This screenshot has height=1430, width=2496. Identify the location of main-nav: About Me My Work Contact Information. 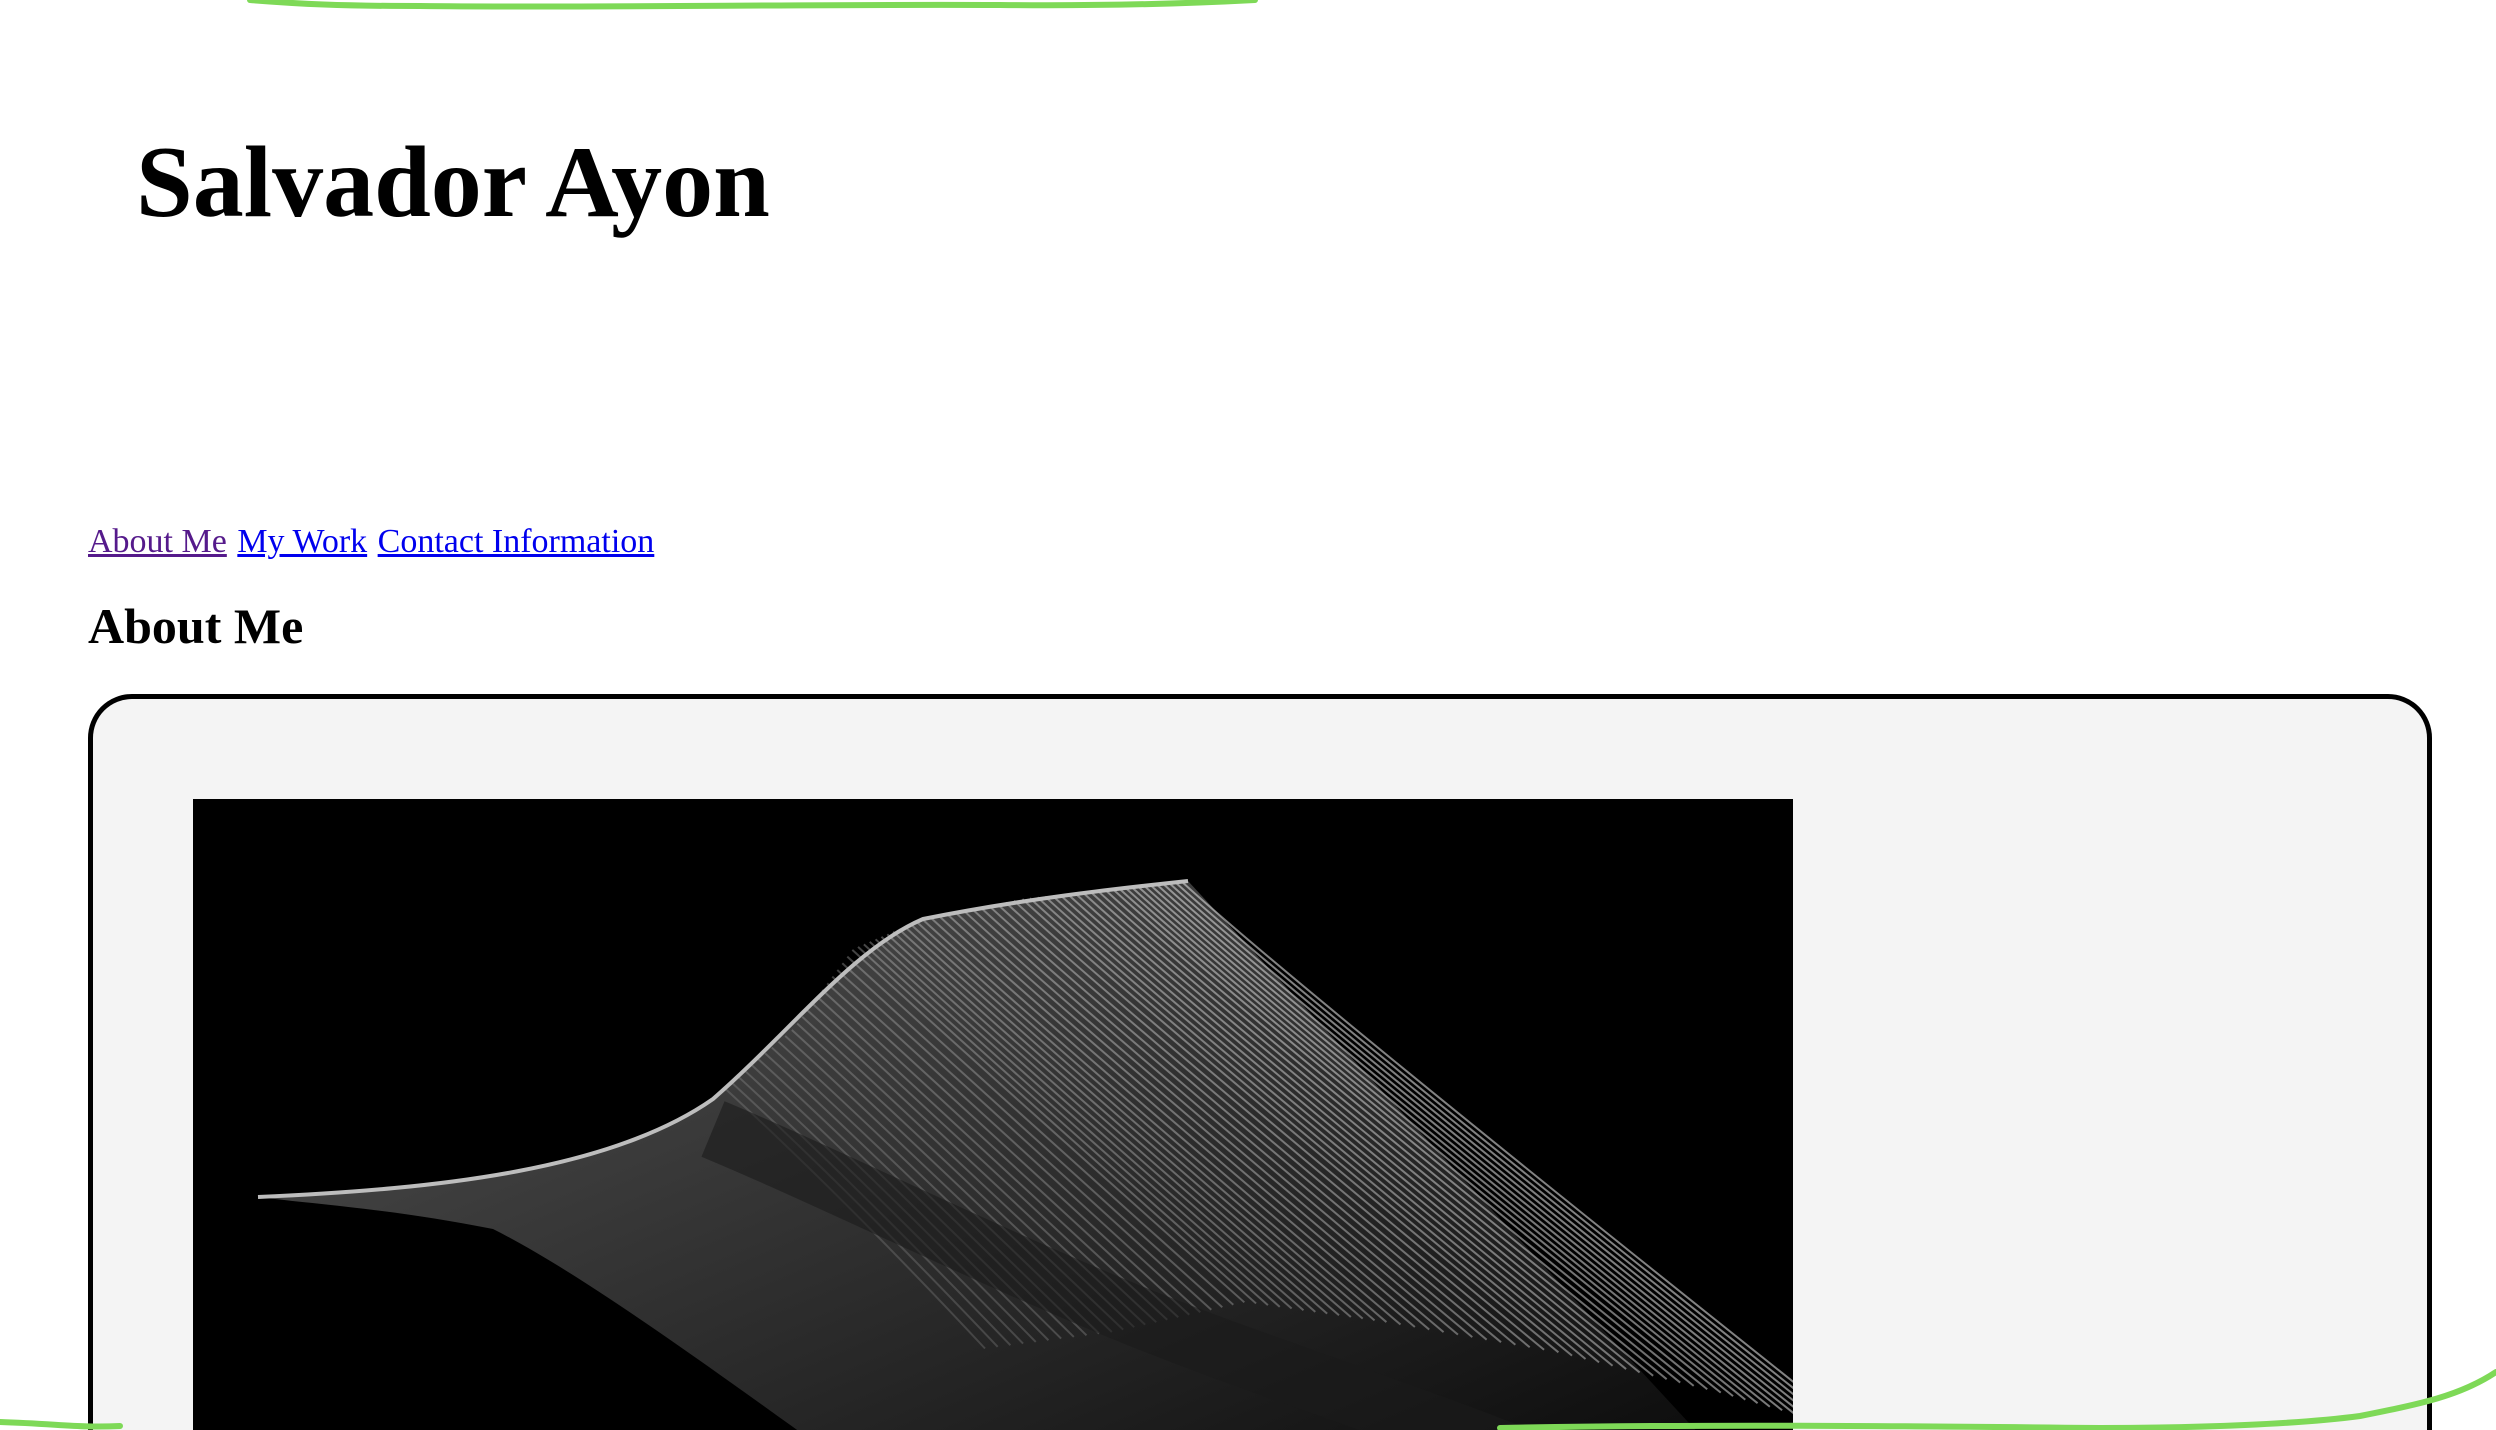
(372, 542).